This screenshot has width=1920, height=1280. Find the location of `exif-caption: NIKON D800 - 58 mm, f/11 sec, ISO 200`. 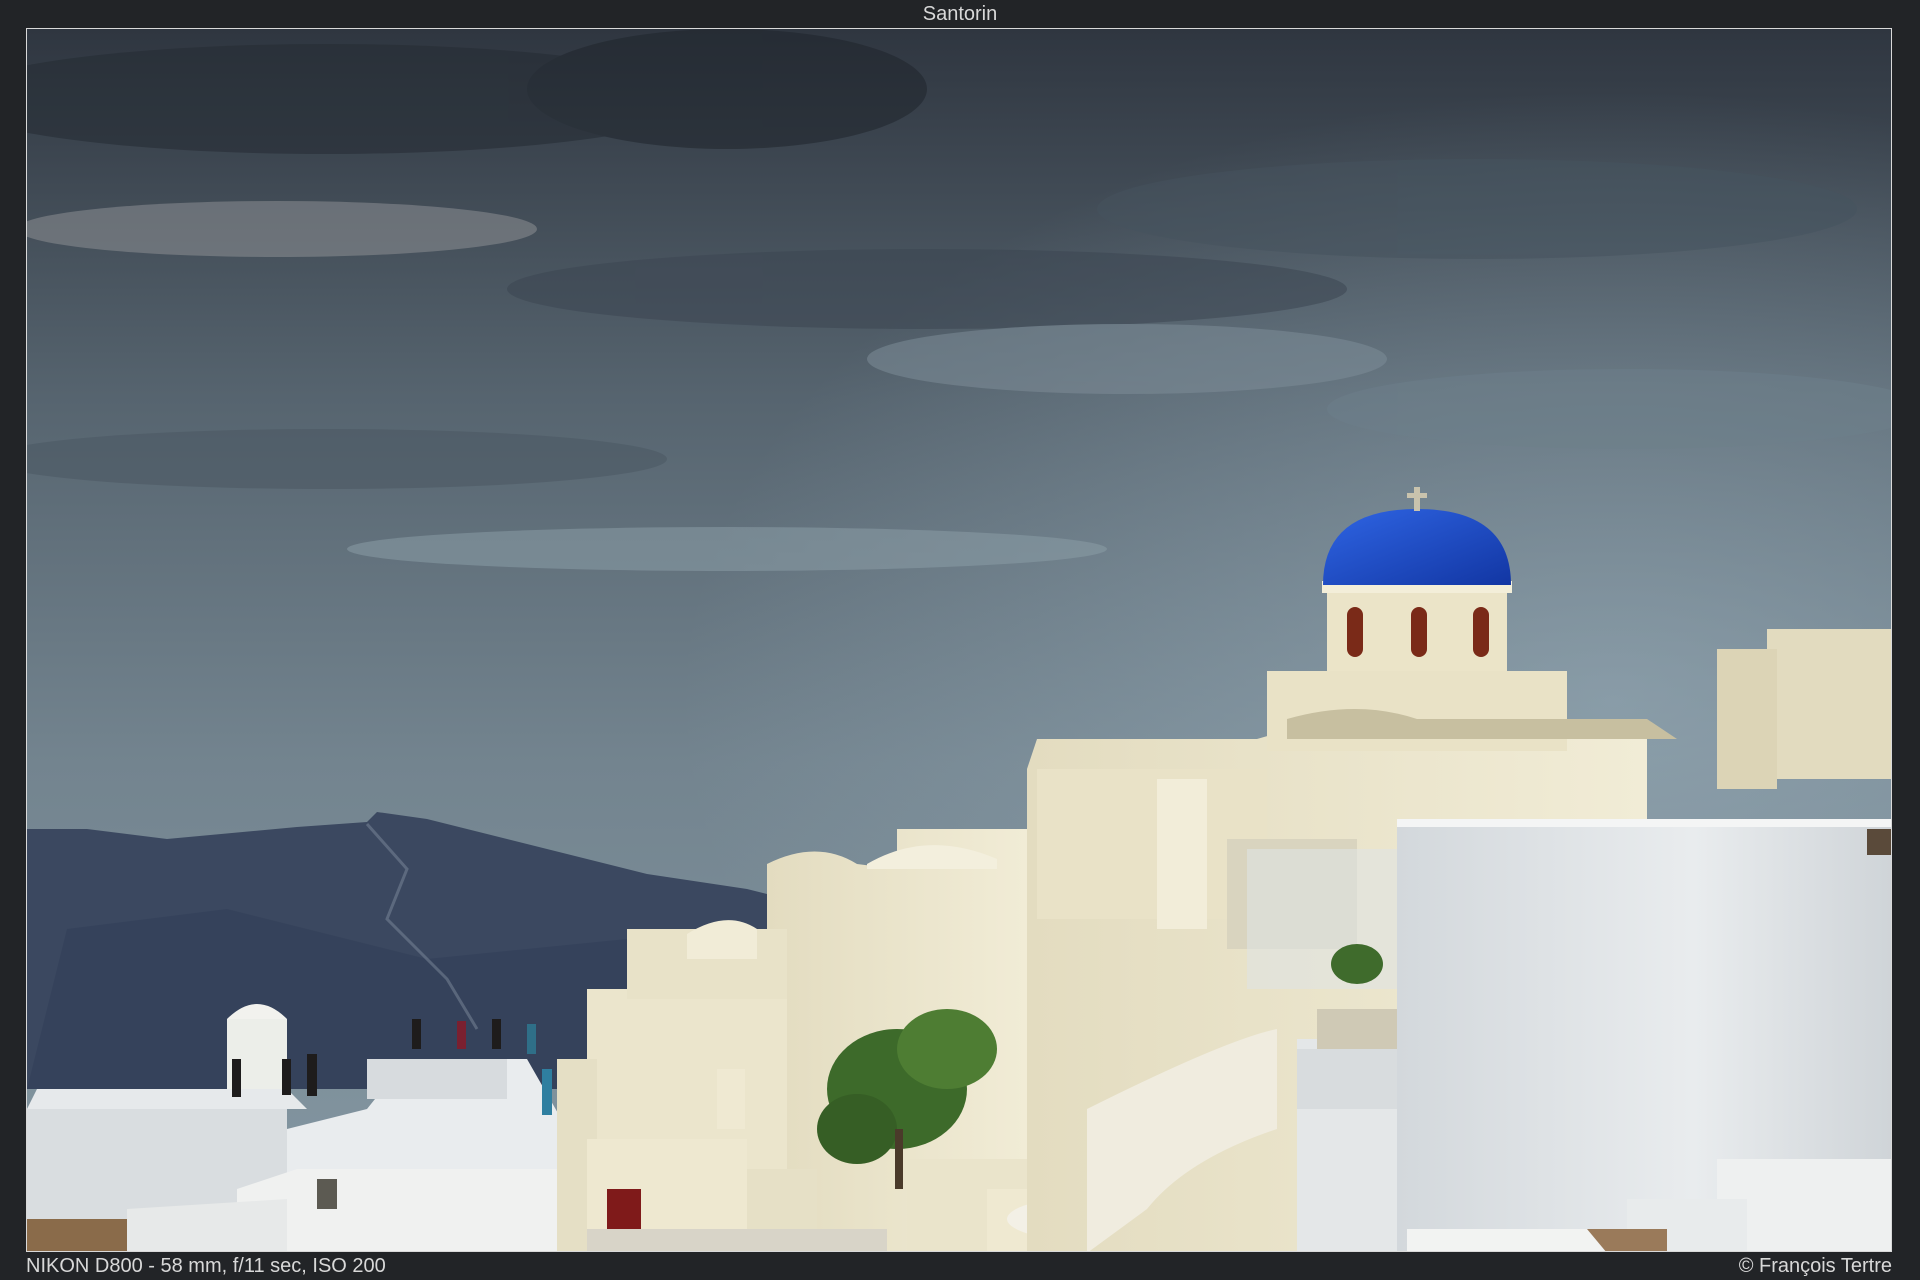

exif-caption: NIKON D800 - 58 mm, f/11 sec, ISO 200 is located at coordinates (206, 1266).